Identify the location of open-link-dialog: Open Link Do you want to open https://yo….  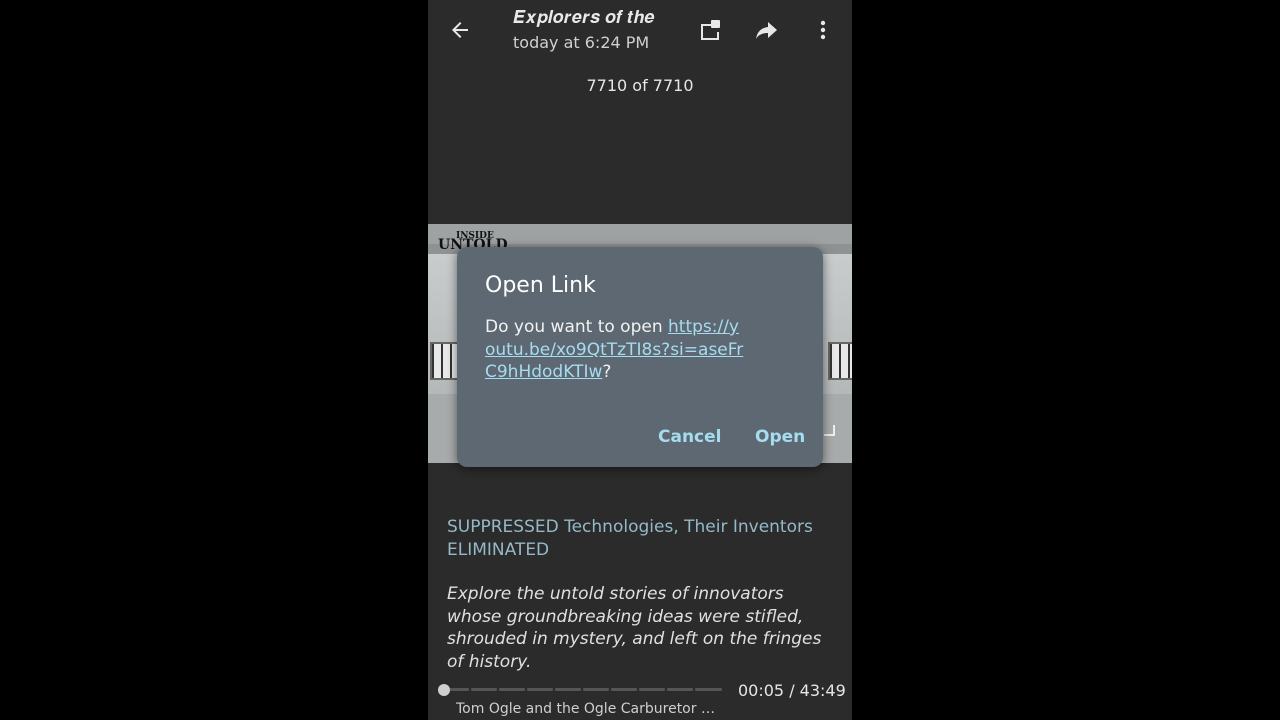
(640, 357).